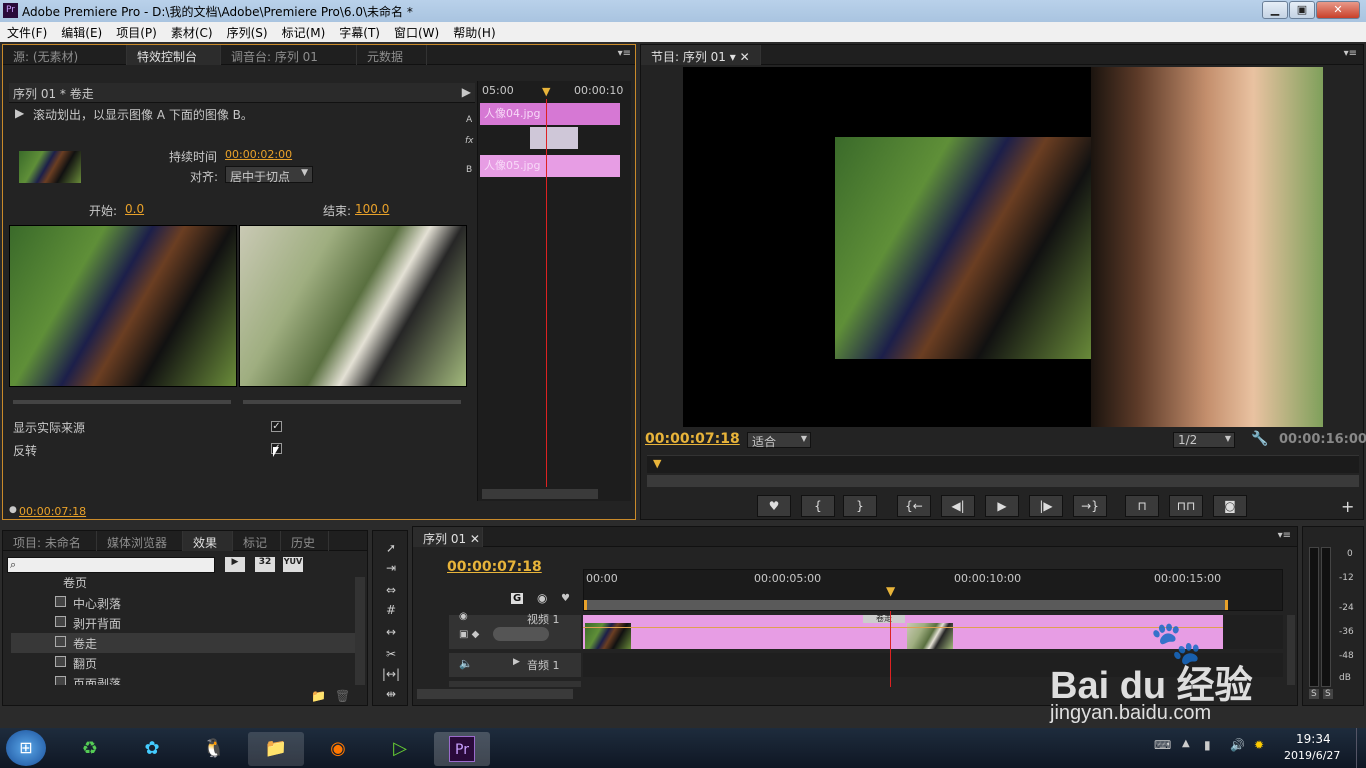 The image size is (1366, 768). Describe the element at coordinates (293, 564) in the screenshot. I see `yuv-effects-icon: YUV` at that location.